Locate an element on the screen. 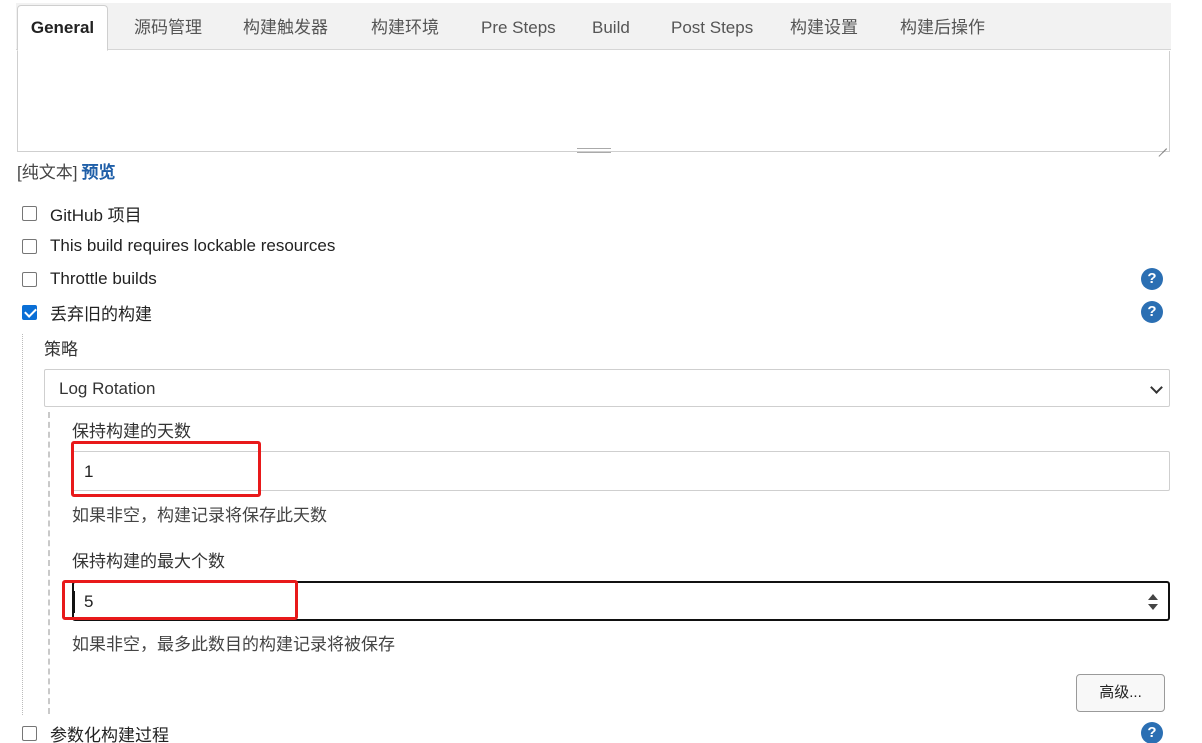  format-label: [纯文本] is located at coordinates (47, 172).